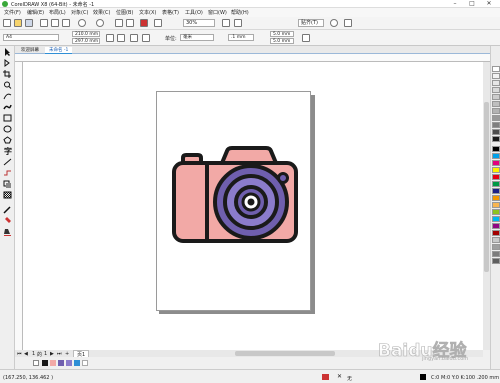 The width and height of the screenshot is (500, 383). What do you see at coordinates (306, 38) in the screenshot?
I see `treat-as-filled-icon` at bounding box center [306, 38].